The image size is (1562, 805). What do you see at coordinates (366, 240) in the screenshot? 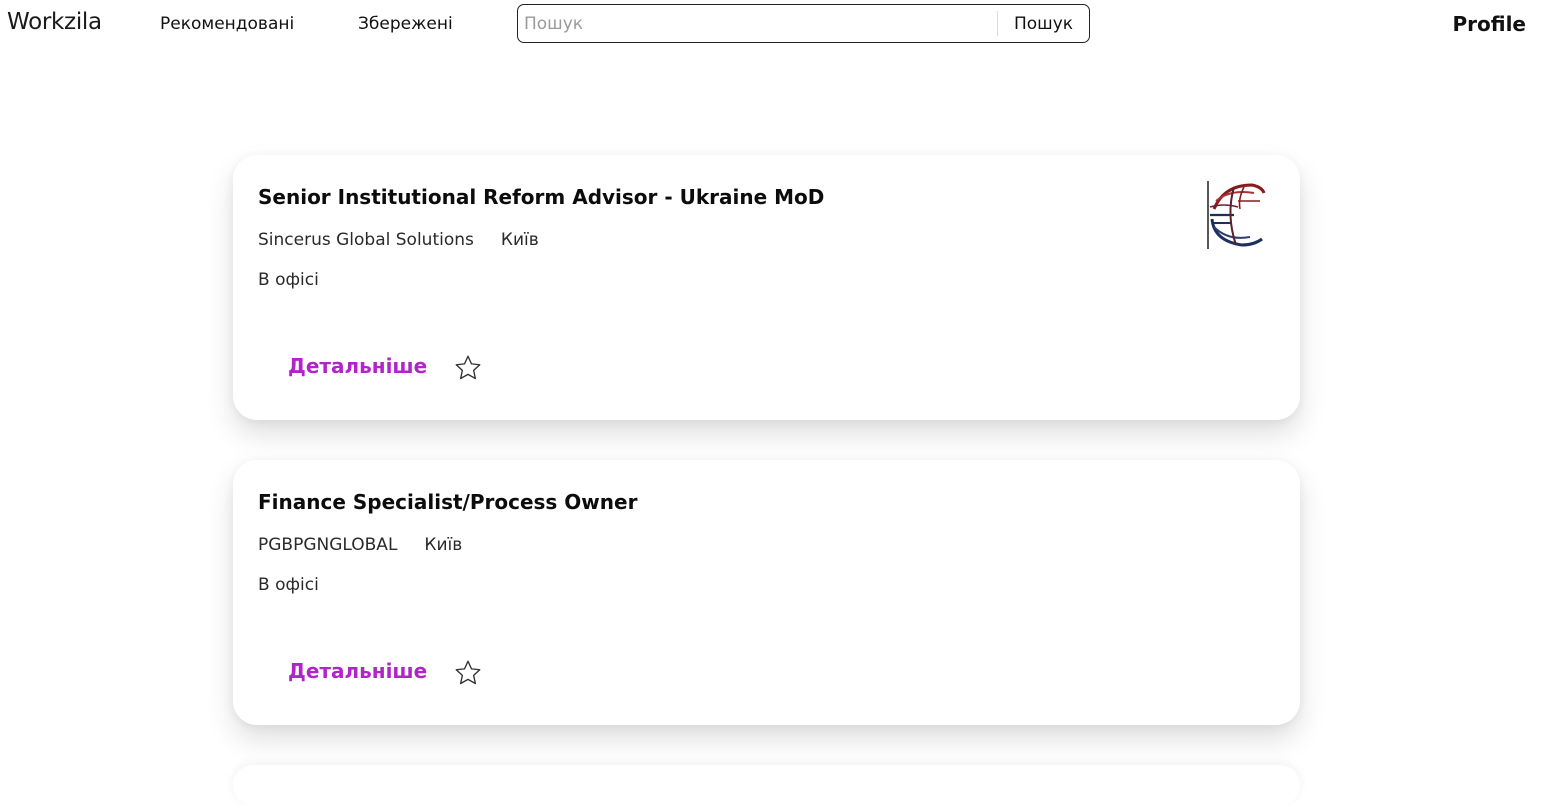
I see `job-company: Sincerus Global Solutions` at bounding box center [366, 240].